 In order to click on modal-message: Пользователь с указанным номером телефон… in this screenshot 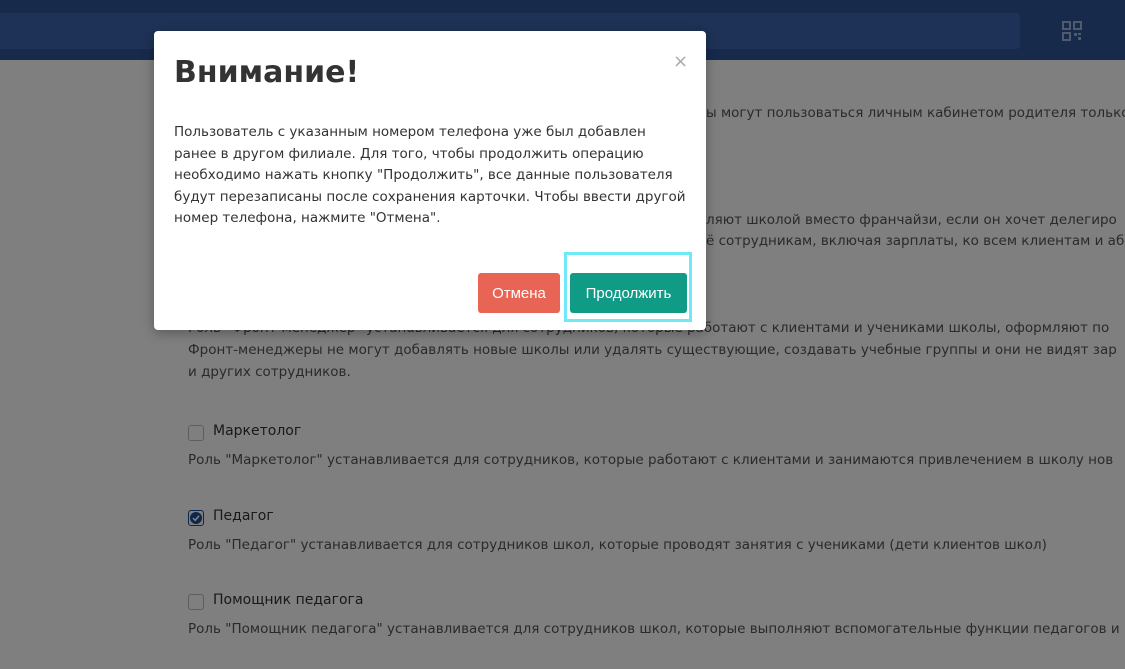, I will do `click(431, 176)`.